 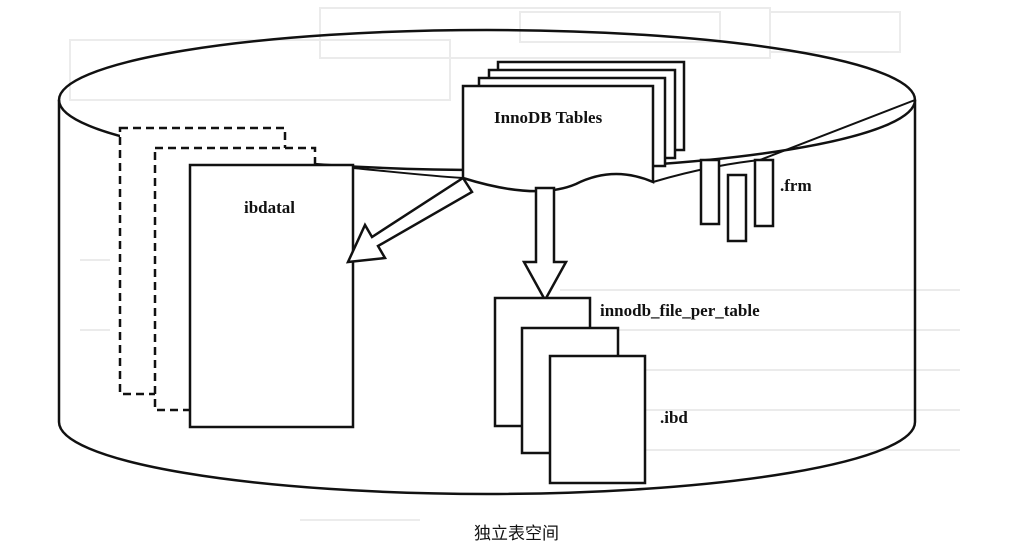 I want to click on arrow-to-ibdata, so click(x=409, y=220).